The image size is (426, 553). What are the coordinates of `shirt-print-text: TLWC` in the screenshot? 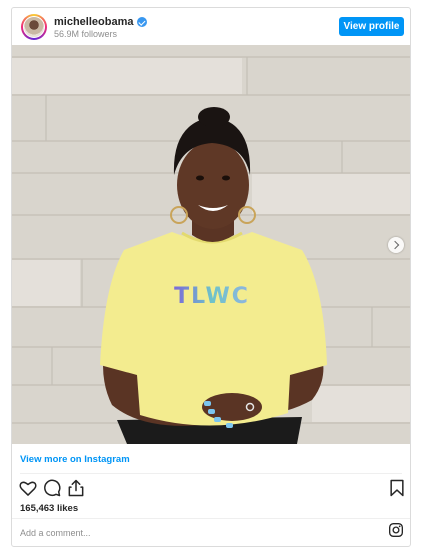 It's located at (212, 296).